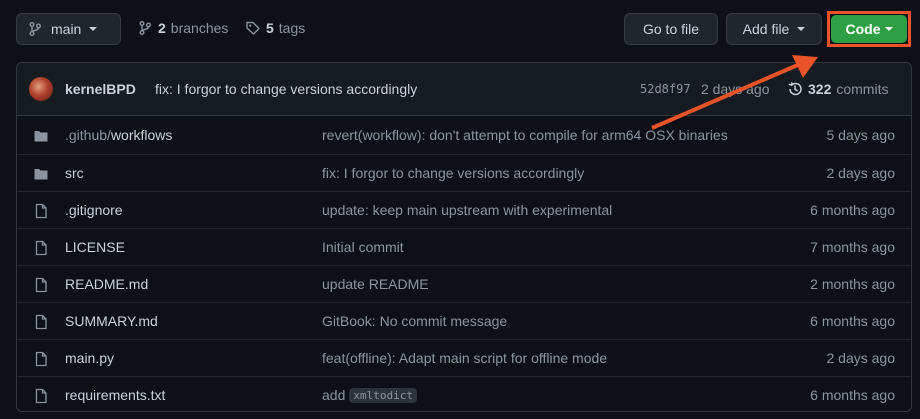  I want to click on avatar, so click(41, 89).